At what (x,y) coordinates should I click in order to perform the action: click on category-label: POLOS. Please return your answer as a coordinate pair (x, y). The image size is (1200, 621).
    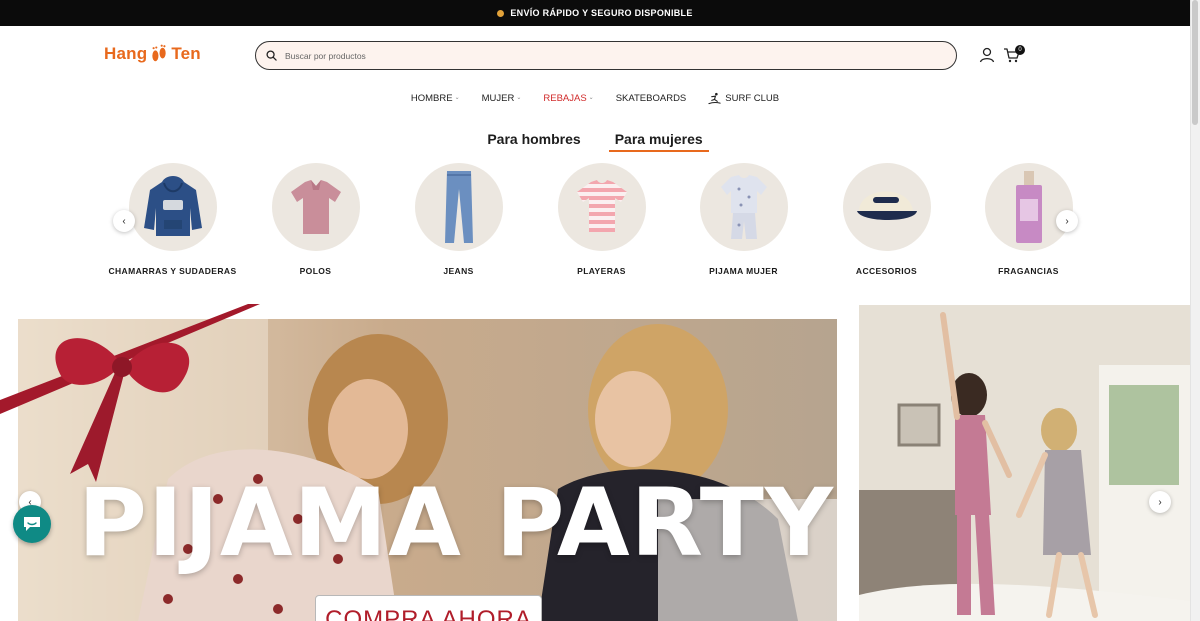
    Looking at the image, I should click on (315, 271).